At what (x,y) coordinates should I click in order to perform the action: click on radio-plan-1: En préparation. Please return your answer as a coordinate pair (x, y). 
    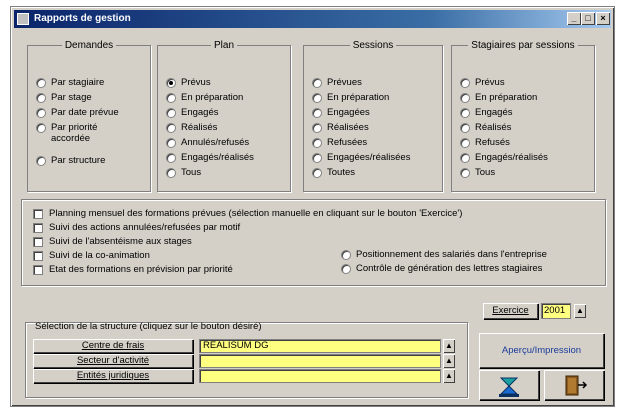
    Looking at the image, I should click on (204, 97).